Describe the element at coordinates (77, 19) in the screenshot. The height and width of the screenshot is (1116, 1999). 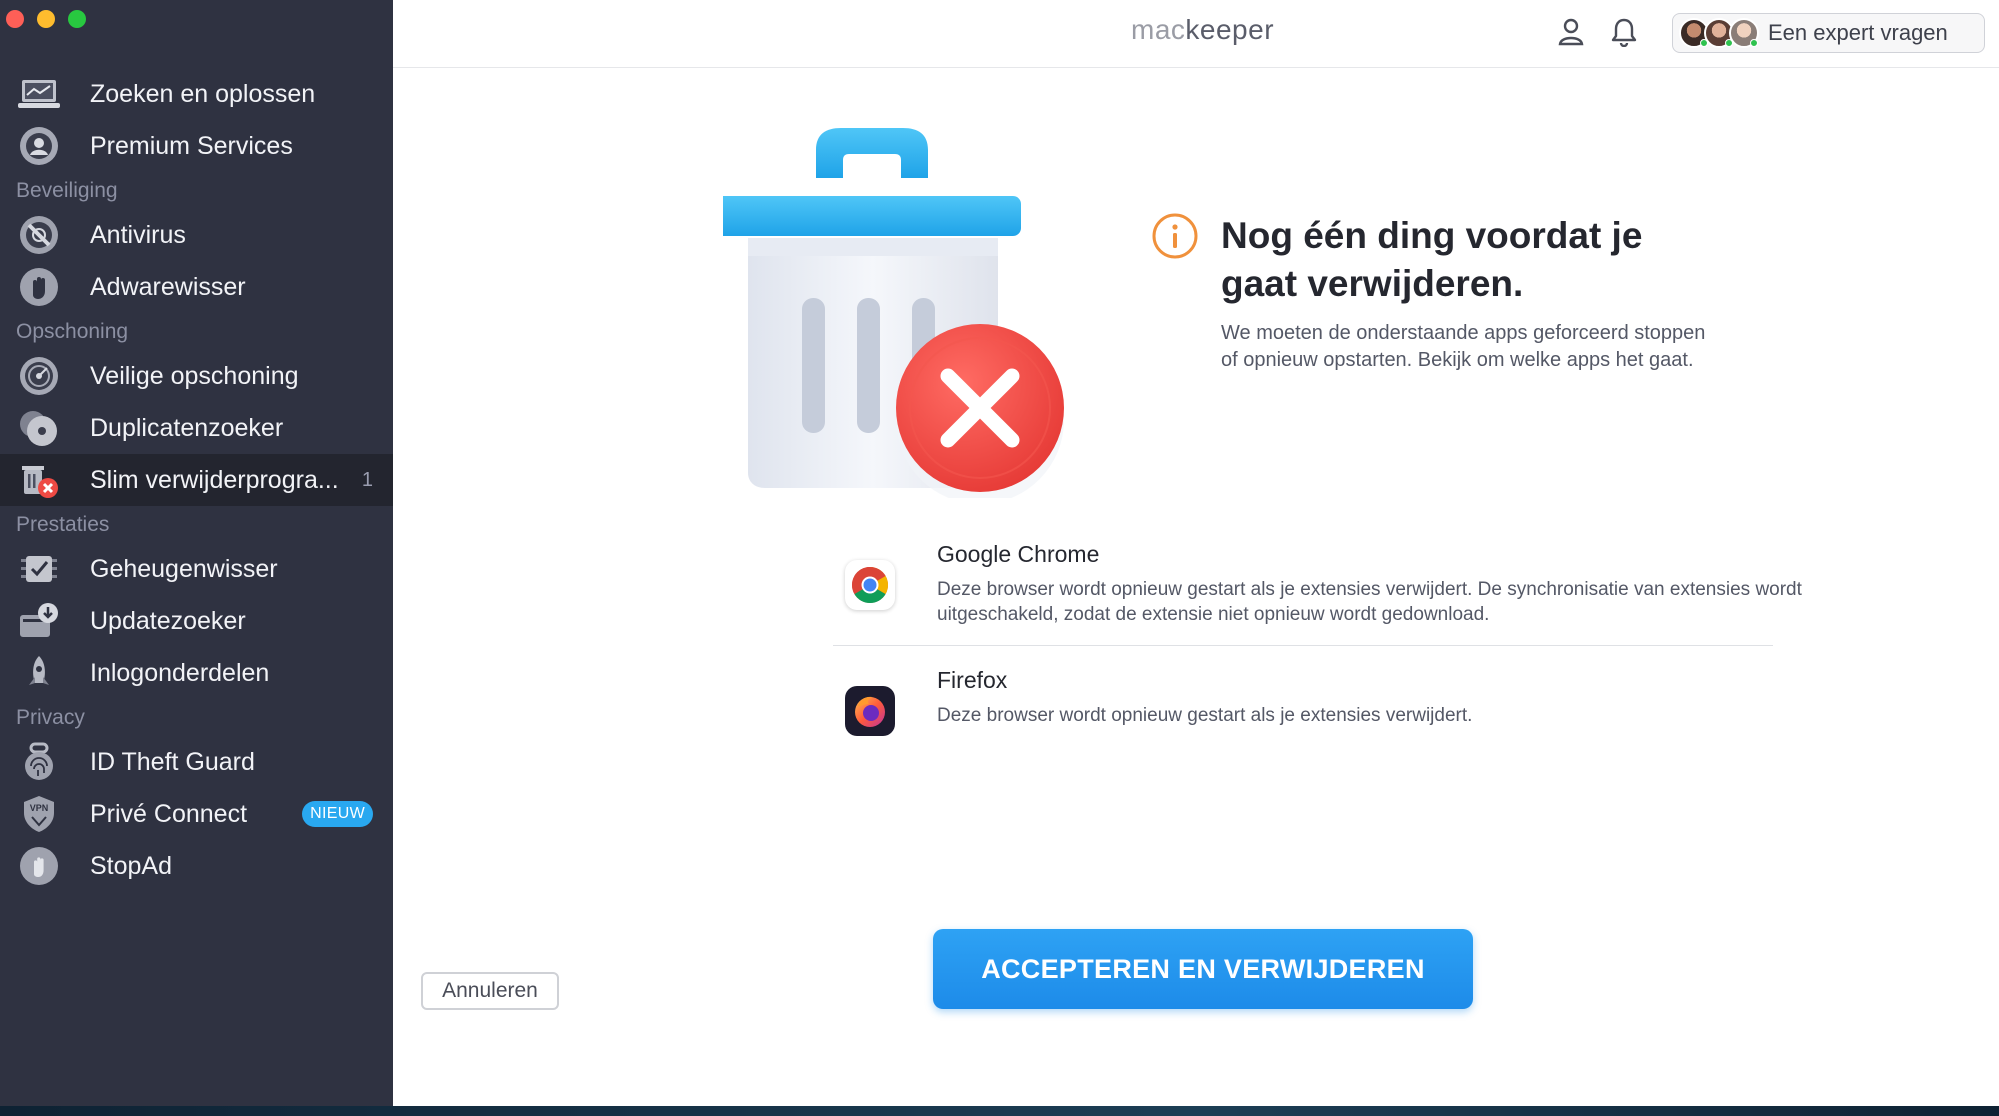
I see `zoom-window-button` at that location.